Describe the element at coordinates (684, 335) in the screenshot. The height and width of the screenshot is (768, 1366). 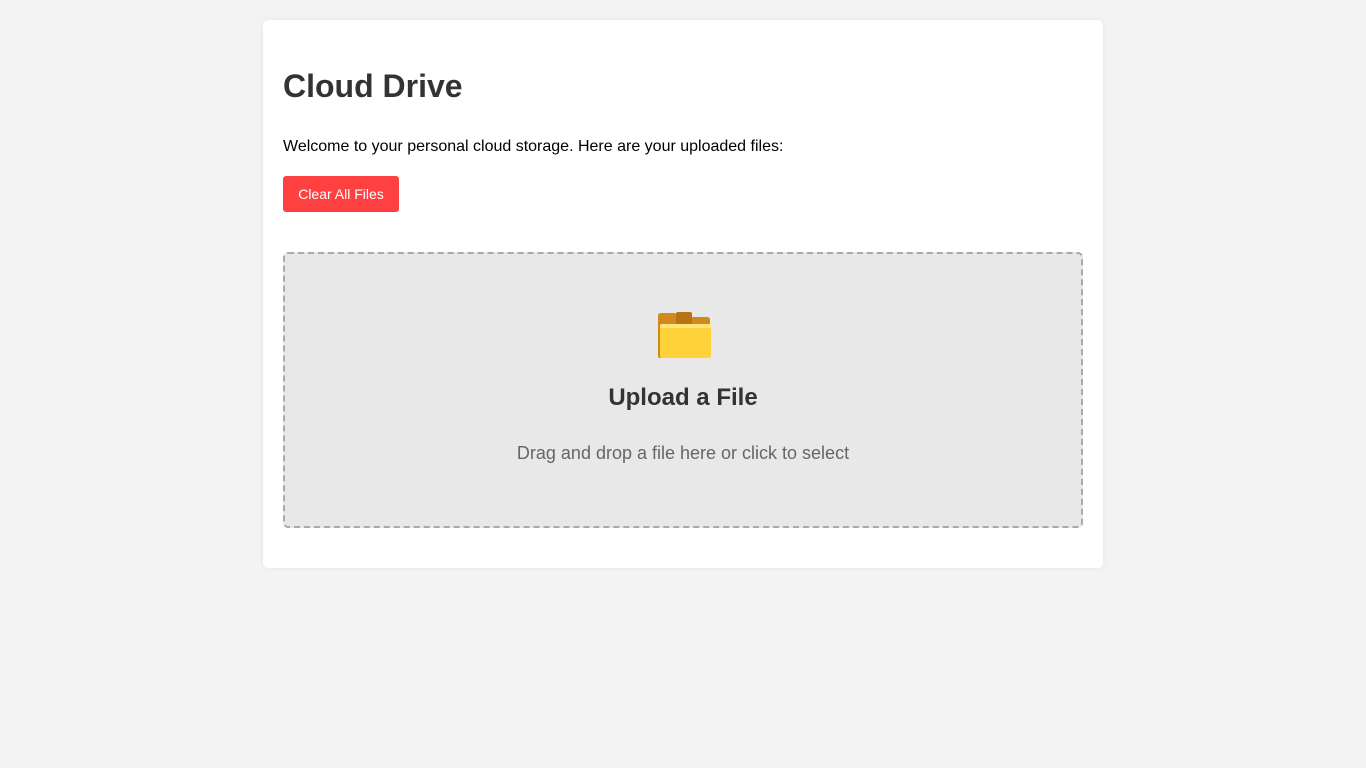
I see `folder-icon` at that location.